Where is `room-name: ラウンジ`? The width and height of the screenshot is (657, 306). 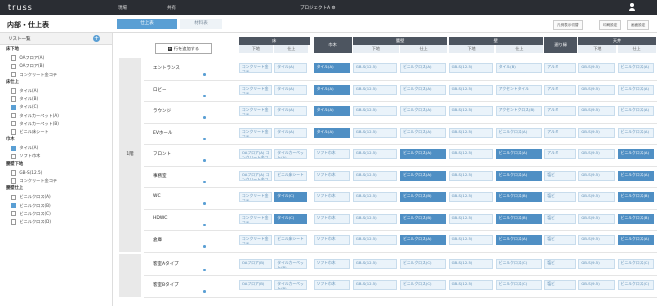 room-name: ラウンジ is located at coordinates (162, 111).